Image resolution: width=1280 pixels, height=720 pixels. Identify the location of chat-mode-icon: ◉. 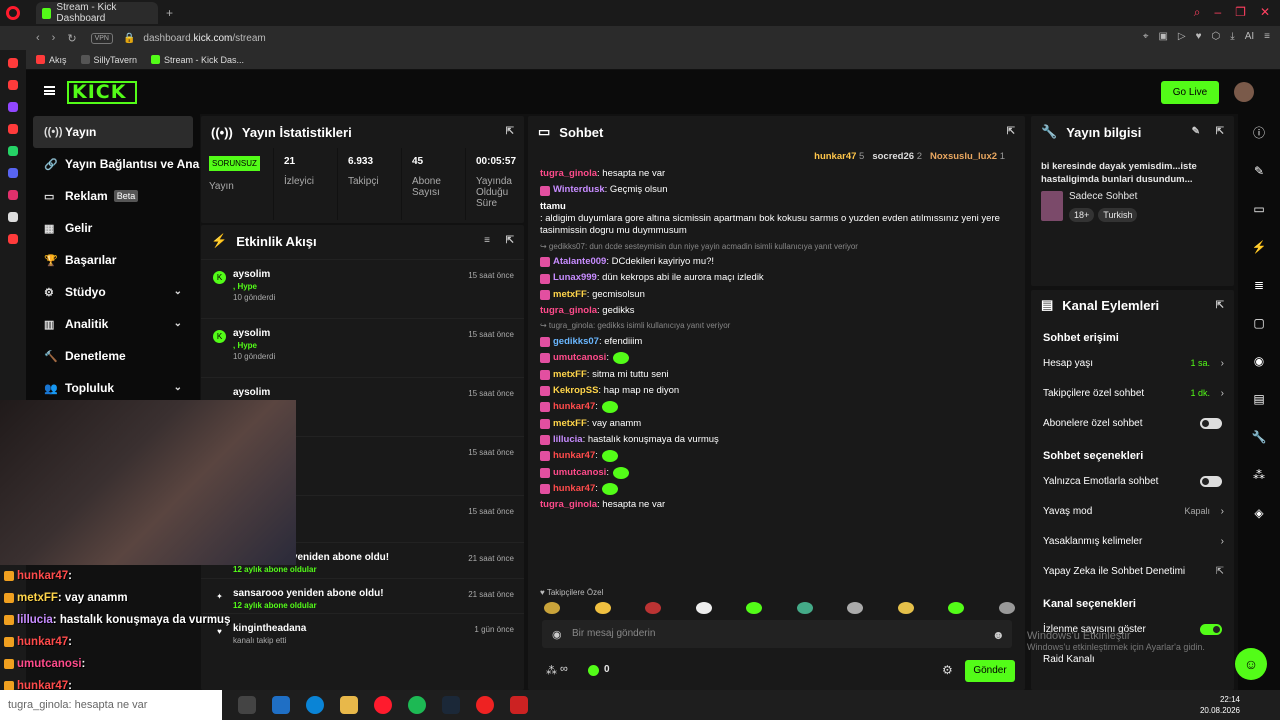
(557, 634).